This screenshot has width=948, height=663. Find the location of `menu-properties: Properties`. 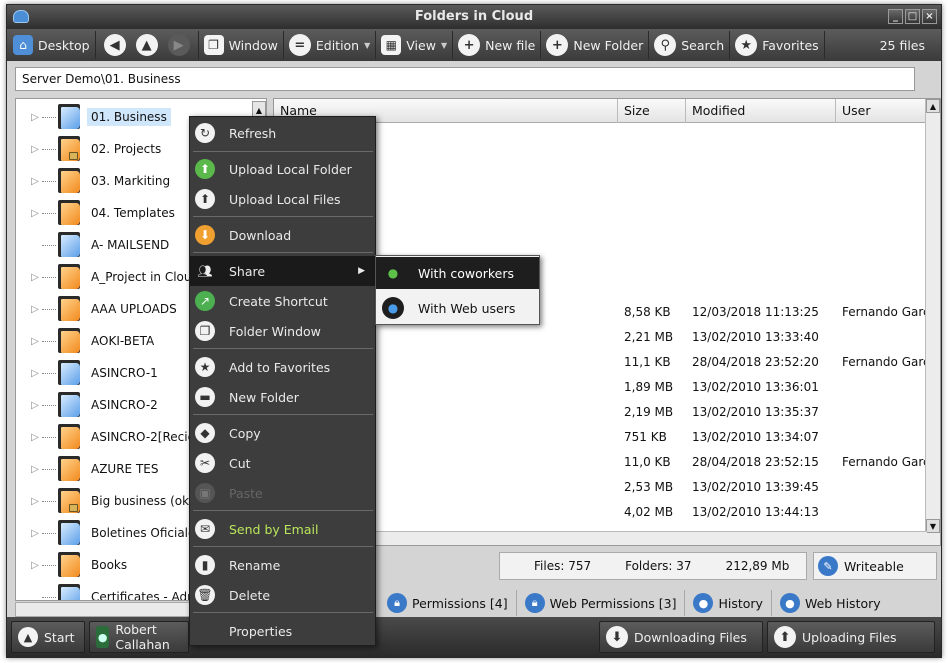

menu-properties: Properties is located at coordinates (282, 631).